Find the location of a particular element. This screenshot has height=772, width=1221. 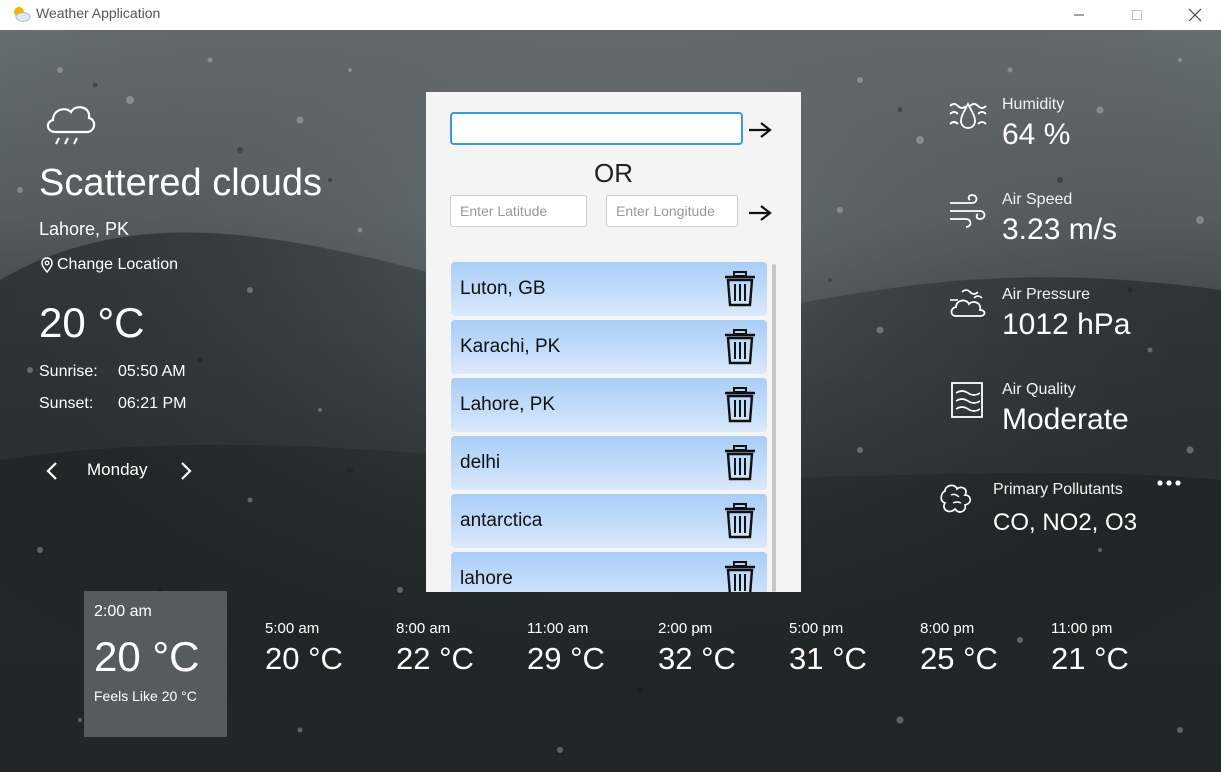

hour-time: 11:00 am is located at coordinates (558, 628).